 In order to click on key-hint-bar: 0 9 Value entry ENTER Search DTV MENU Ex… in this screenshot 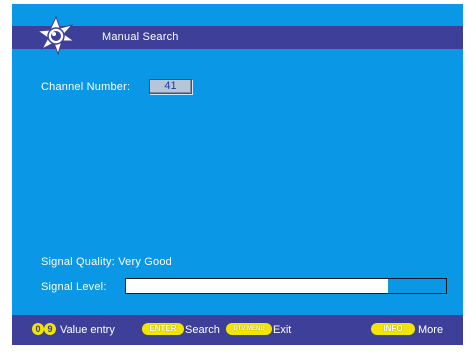, I will do `click(237, 330)`.